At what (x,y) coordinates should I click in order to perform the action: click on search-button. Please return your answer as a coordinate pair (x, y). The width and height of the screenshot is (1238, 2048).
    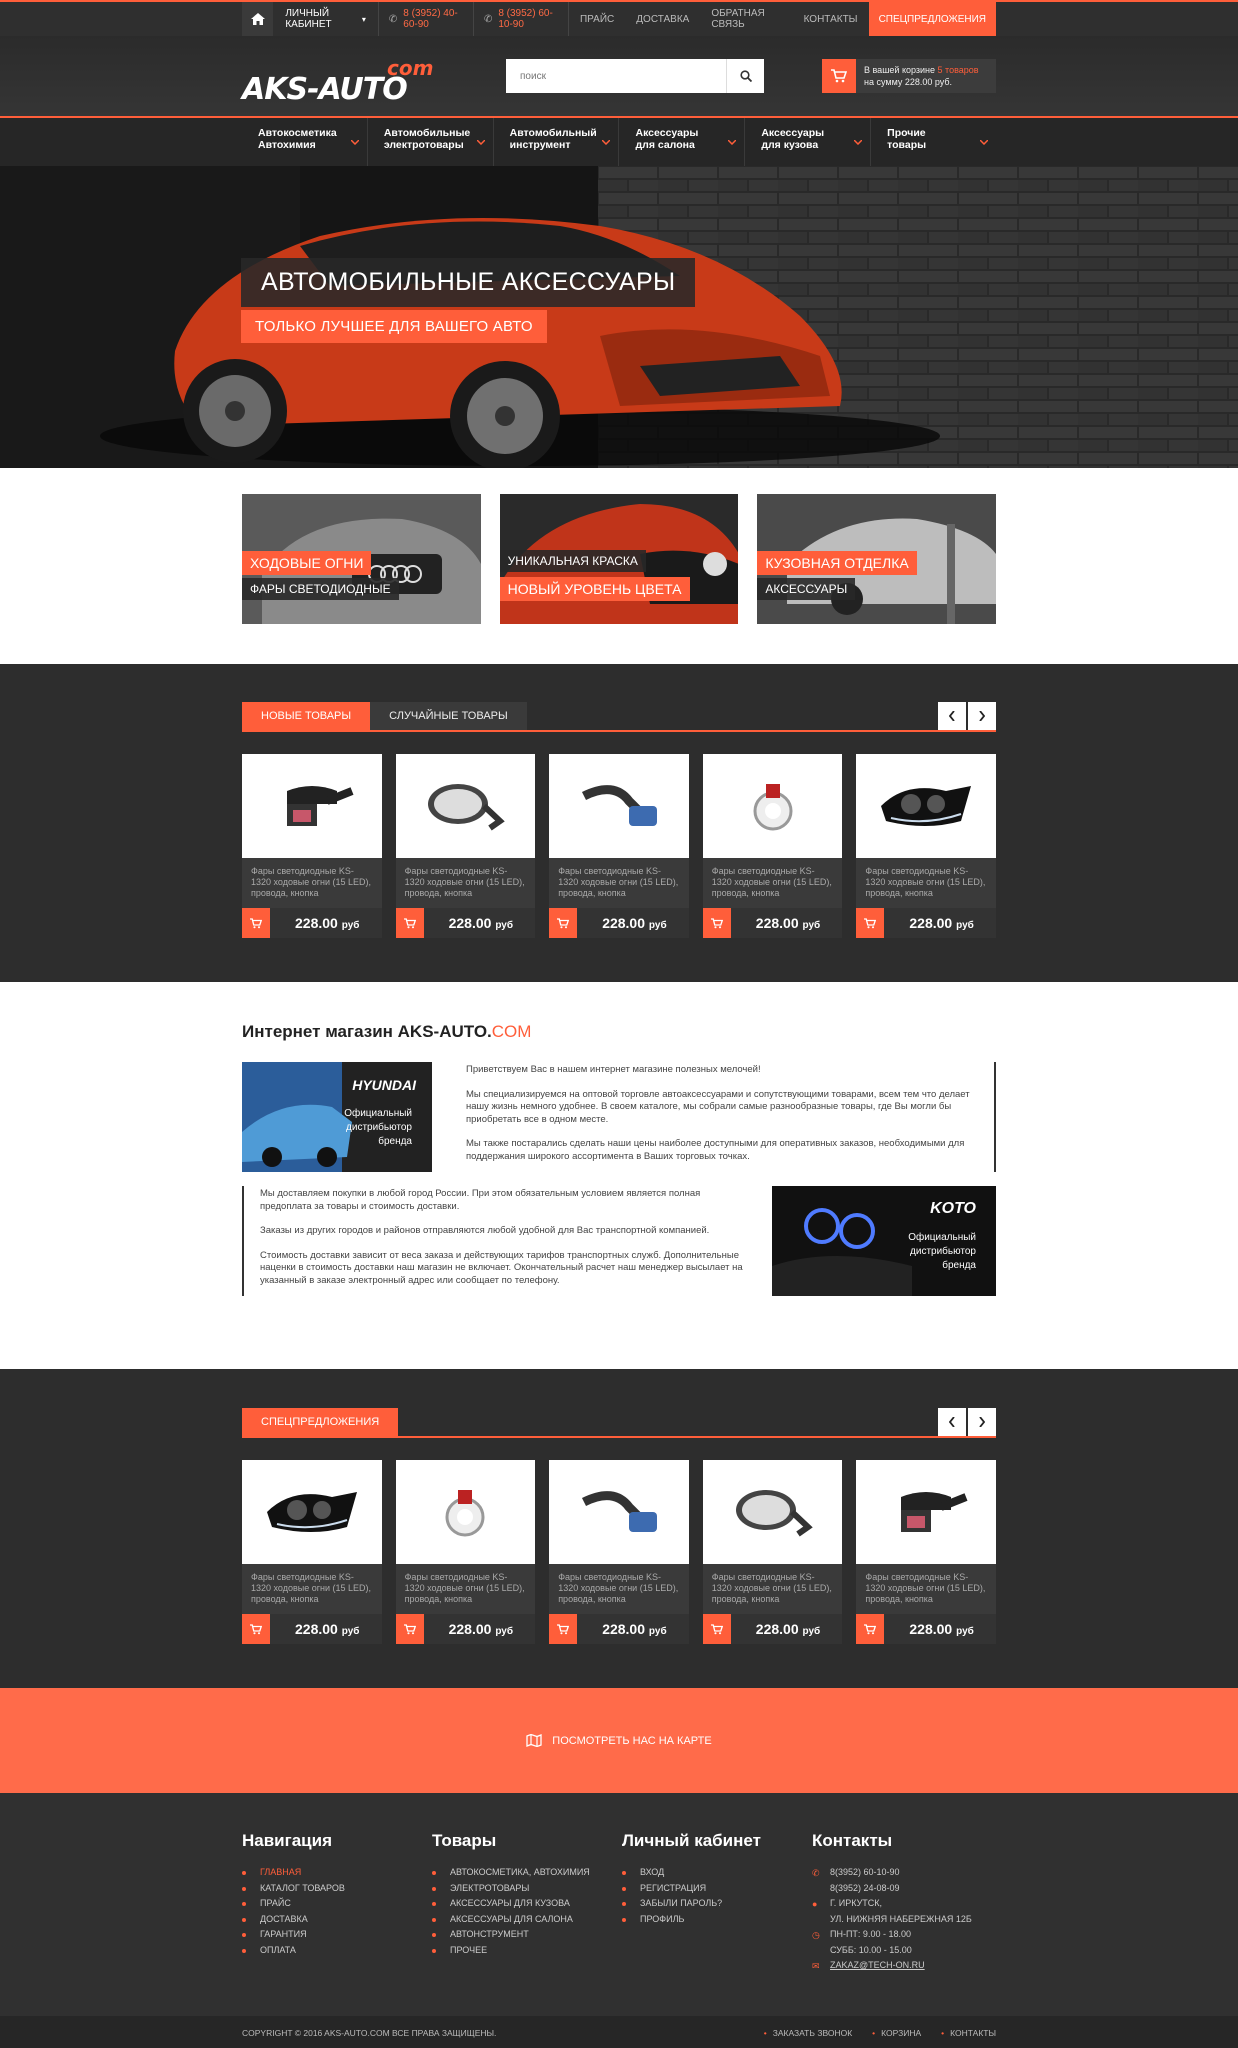
    Looking at the image, I should click on (745, 76).